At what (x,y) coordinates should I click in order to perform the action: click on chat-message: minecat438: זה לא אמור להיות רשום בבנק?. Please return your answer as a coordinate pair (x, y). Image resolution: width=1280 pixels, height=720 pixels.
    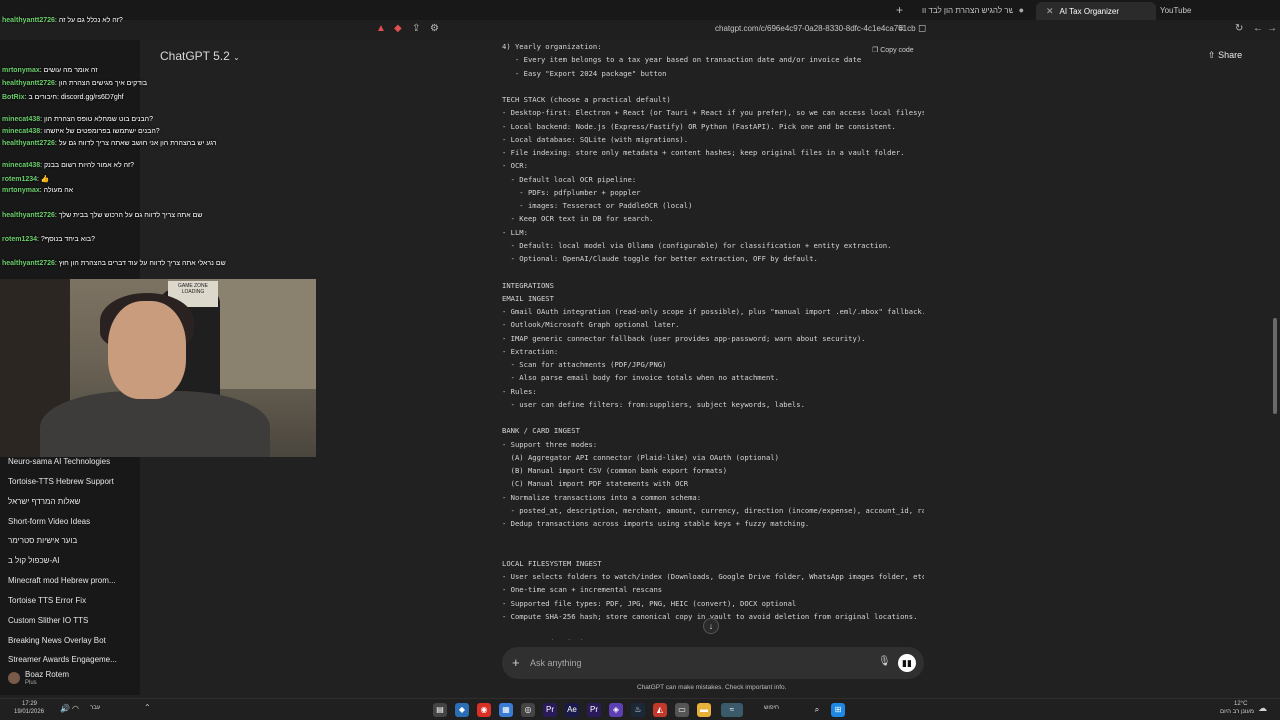
    Looking at the image, I should click on (68, 165).